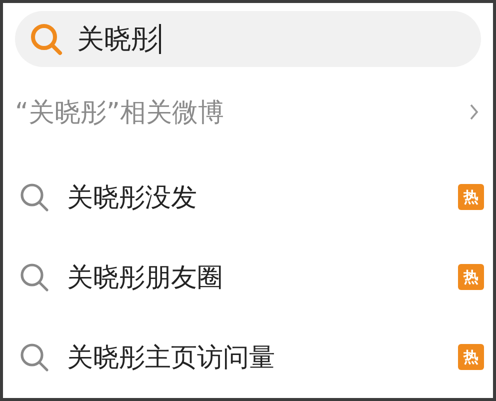 The image size is (496, 401). What do you see at coordinates (248, 39) in the screenshot?
I see `search-field: 关晓彤` at bounding box center [248, 39].